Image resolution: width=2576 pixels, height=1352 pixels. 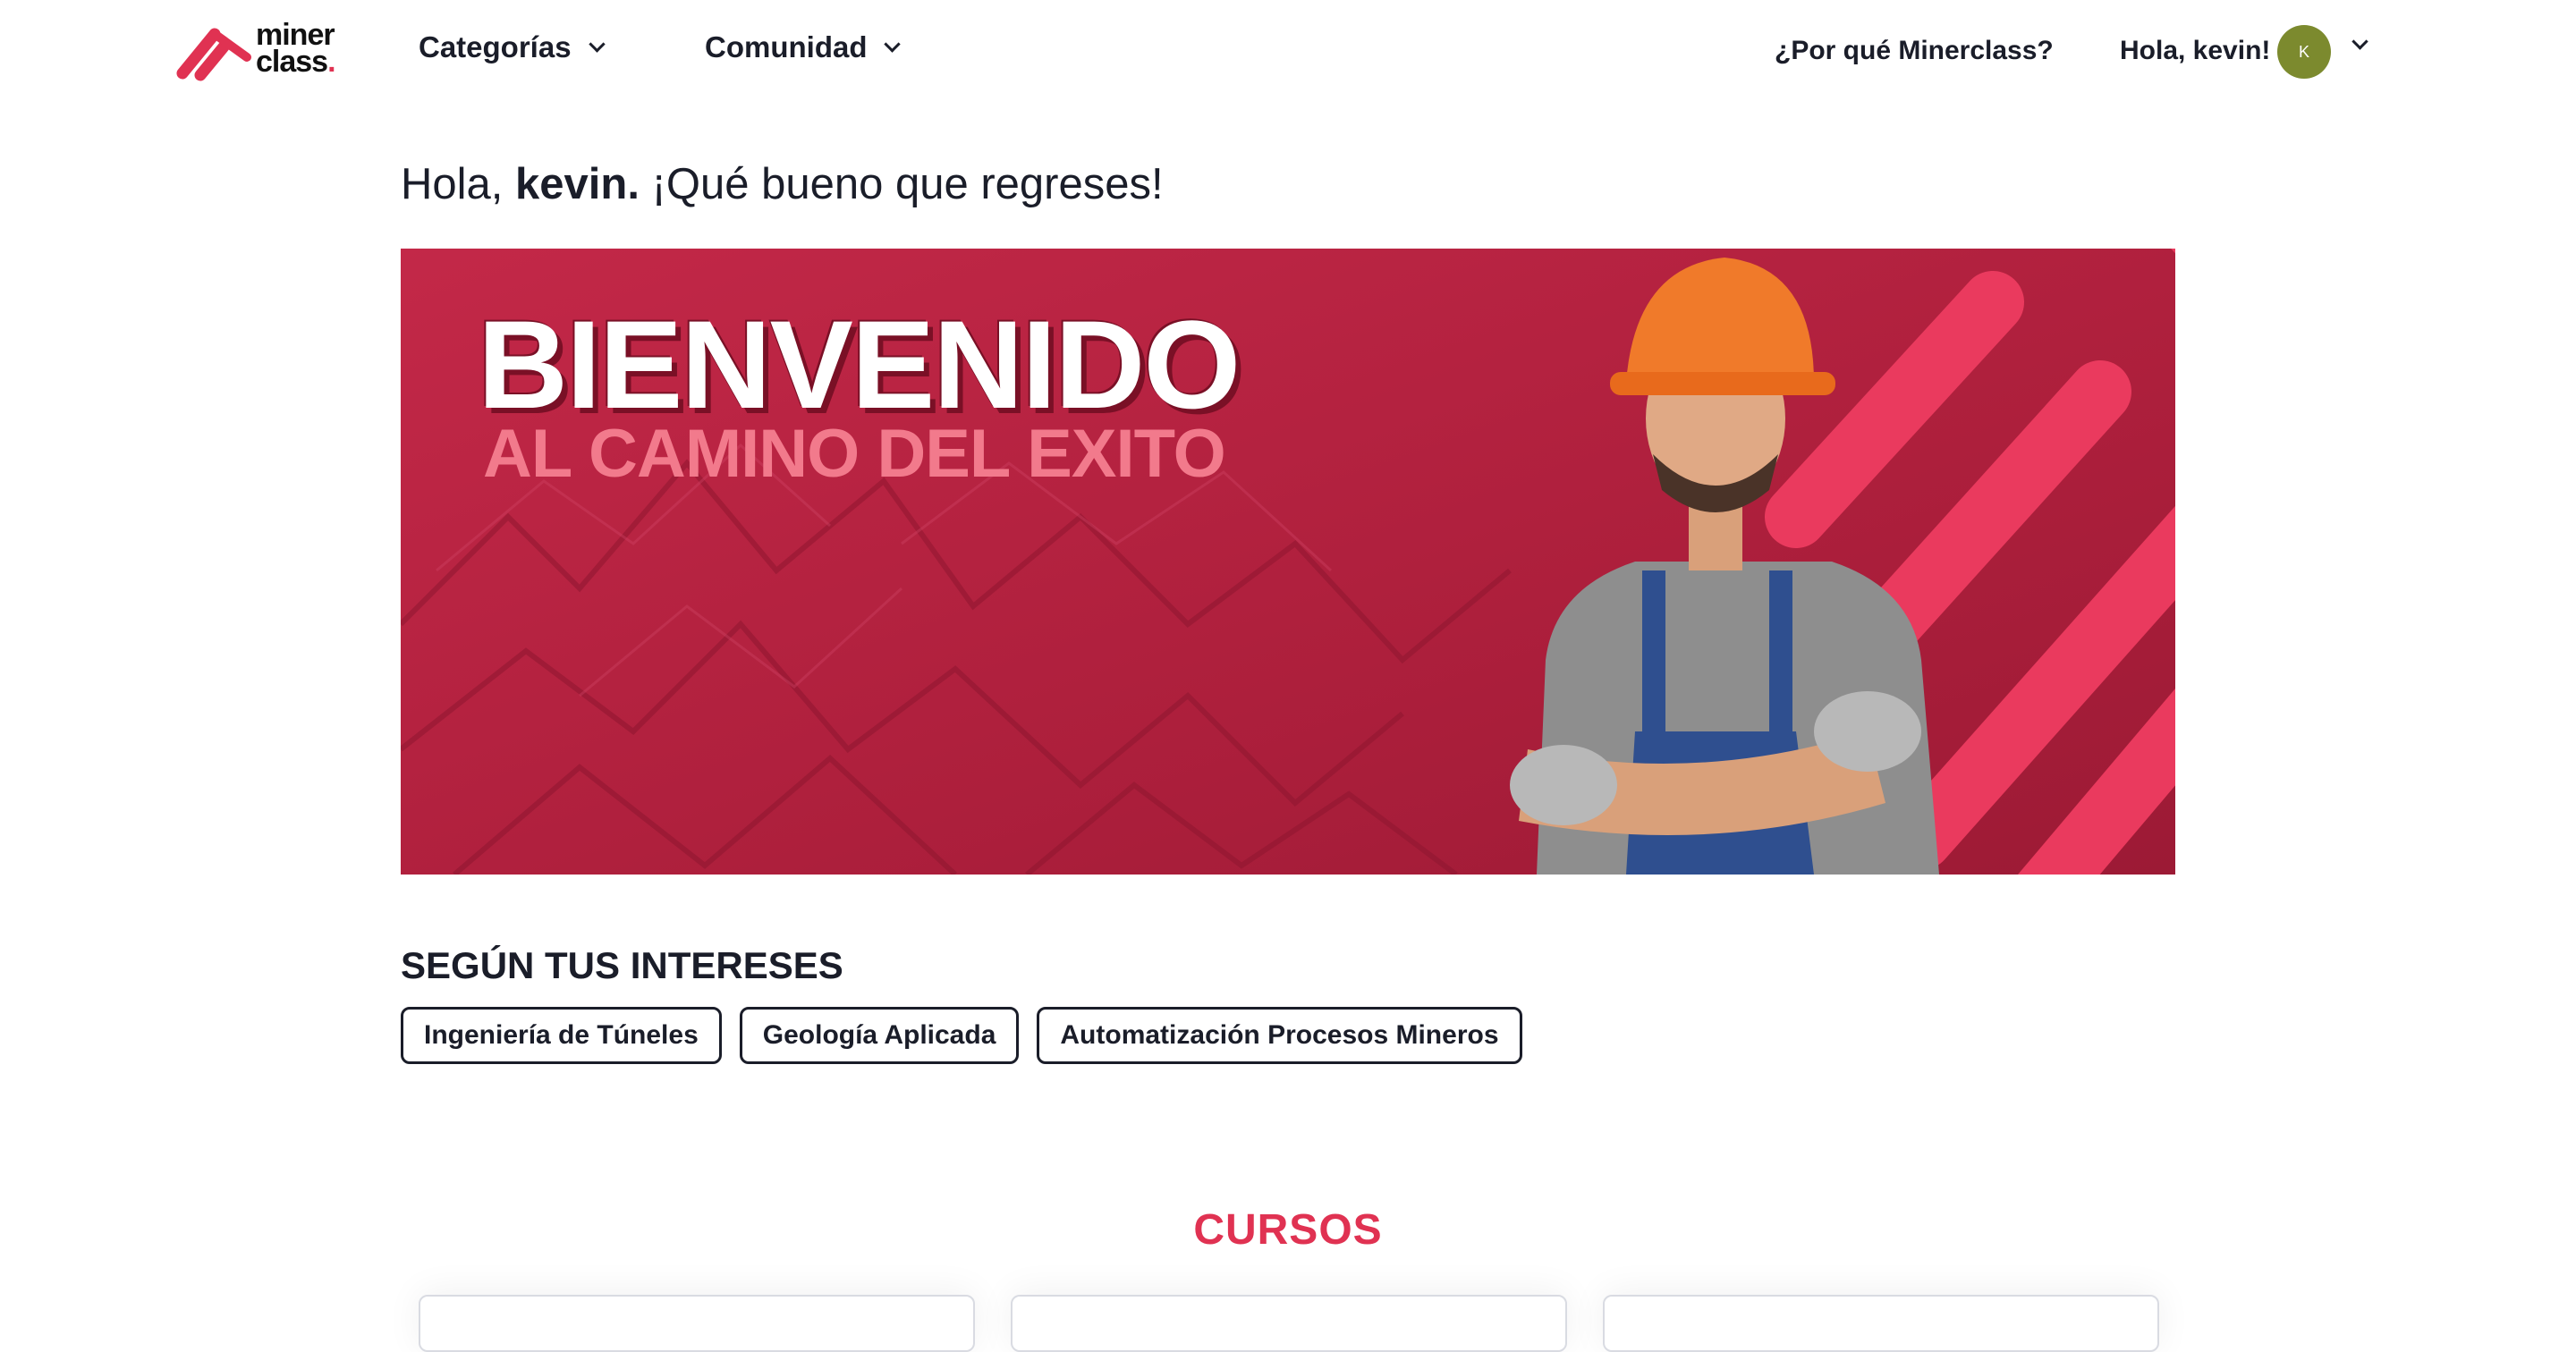 I want to click on user-menu-chevron-down-icon, so click(x=2359, y=41).